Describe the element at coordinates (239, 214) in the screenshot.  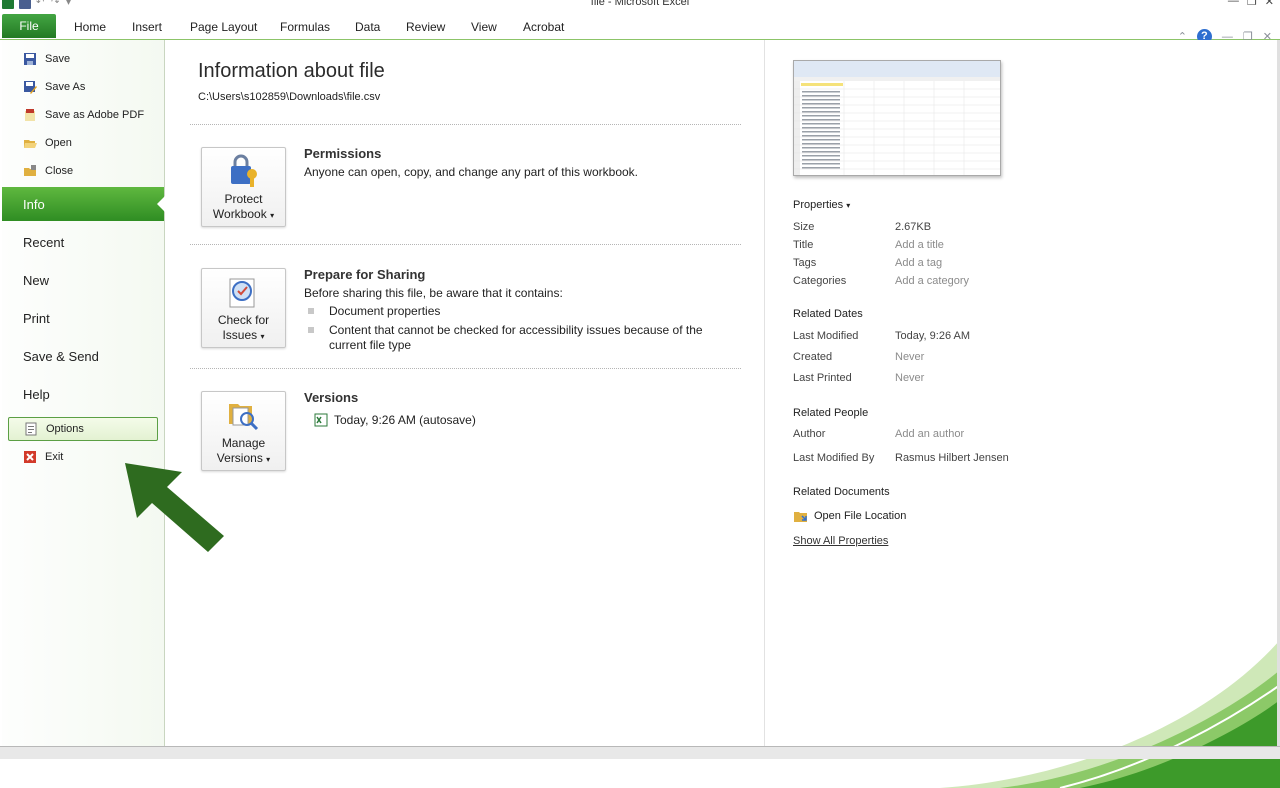
I see `protect-line2-text: Workbook` at that location.